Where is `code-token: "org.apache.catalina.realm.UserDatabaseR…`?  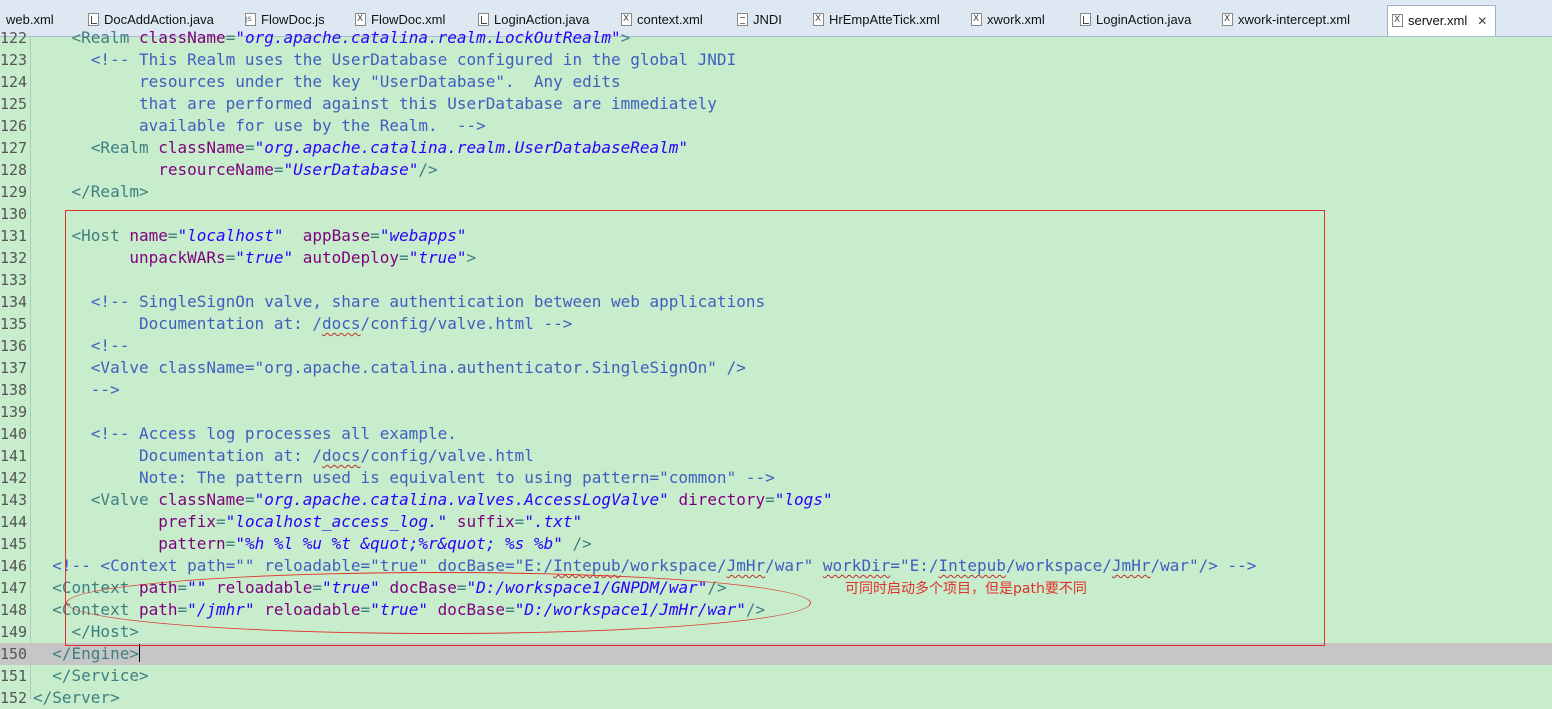
code-token: "org.apache.catalina.realm.UserDatabaseR… is located at coordinates (471, 147).